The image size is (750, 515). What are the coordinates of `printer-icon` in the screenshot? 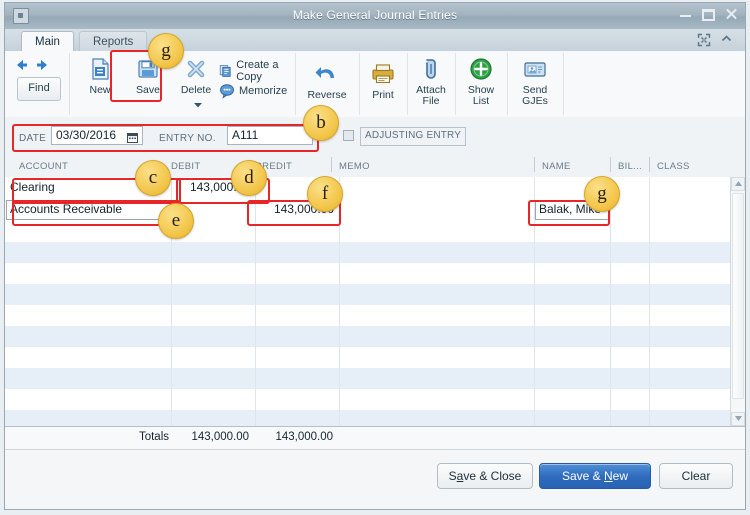 It's located at (383, 77).